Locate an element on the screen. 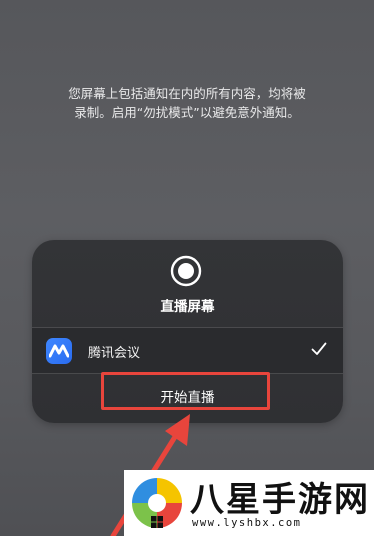  checkmark-icon is located at coordinates (319, 348).